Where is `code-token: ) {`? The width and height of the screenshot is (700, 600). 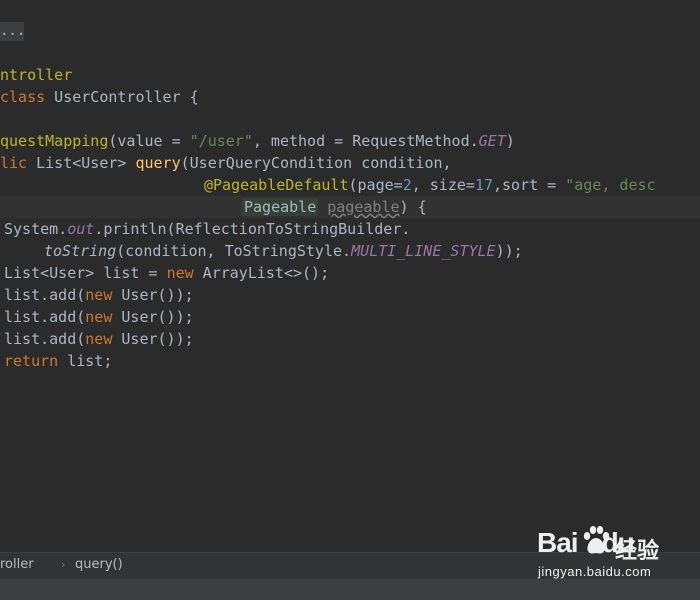 code-token: ) { is located at coordinates (413, 207).